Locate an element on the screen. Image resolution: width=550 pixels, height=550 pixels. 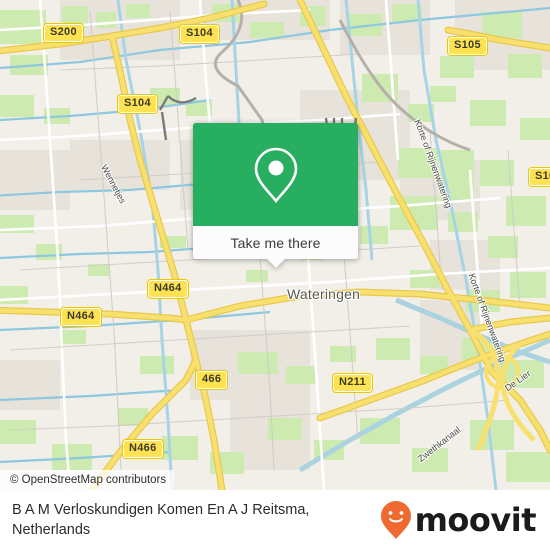
take-me-there-label: Take me there is located at coordinates (275, 242).